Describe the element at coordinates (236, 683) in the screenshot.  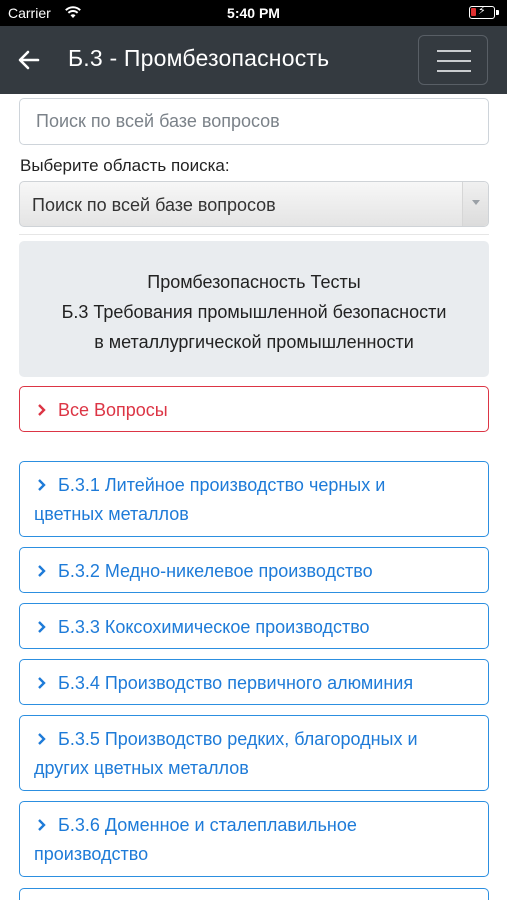
I see `section-label: Б.3.4 Производство первичного алюминия` at that location.